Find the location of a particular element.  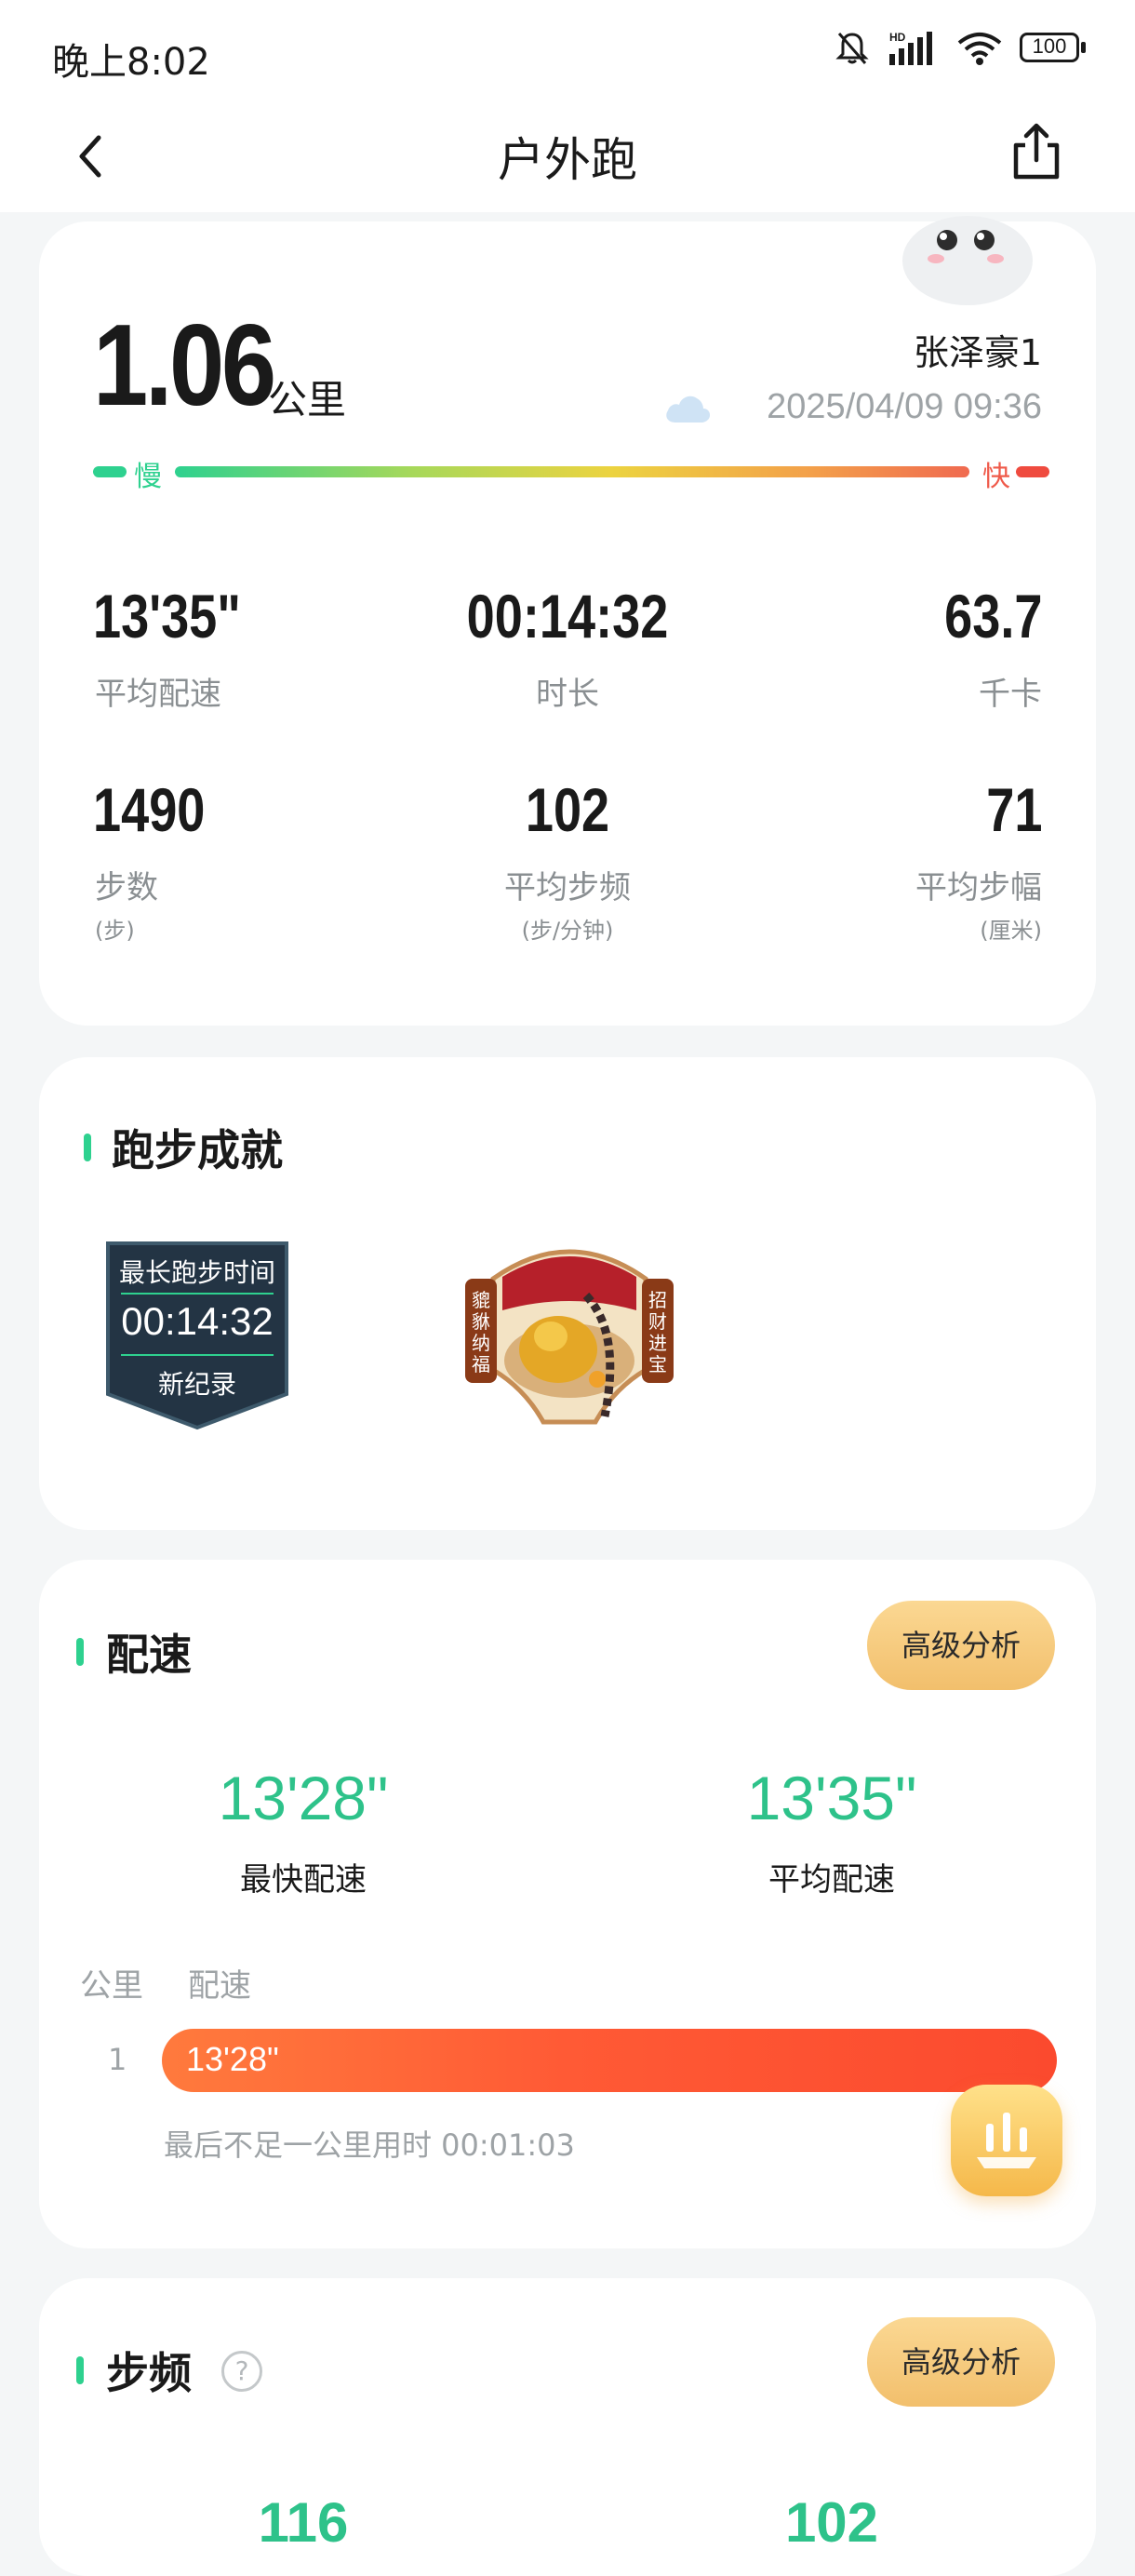

slow-dash is located at coordinates (110, 471).